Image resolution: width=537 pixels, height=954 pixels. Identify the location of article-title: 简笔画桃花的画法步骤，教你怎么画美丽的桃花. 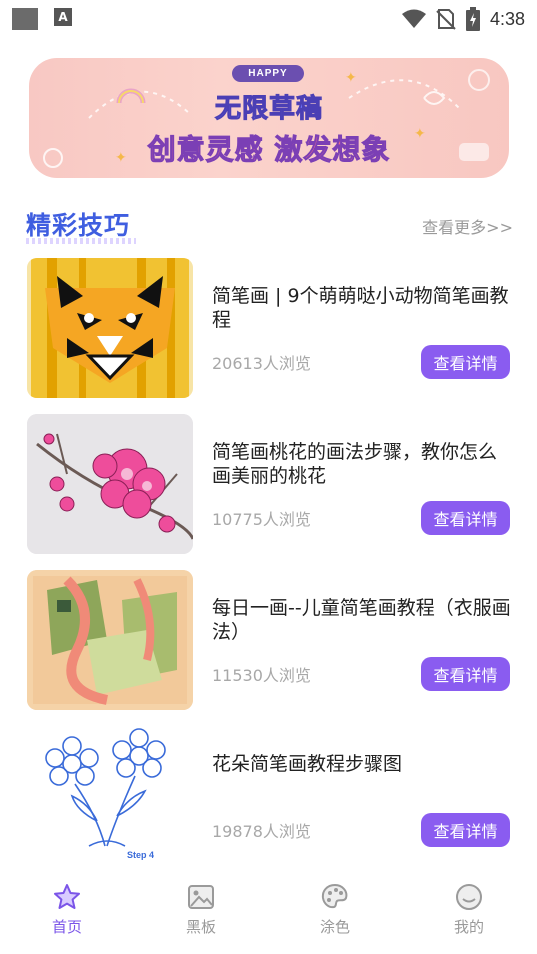
(362, 464).